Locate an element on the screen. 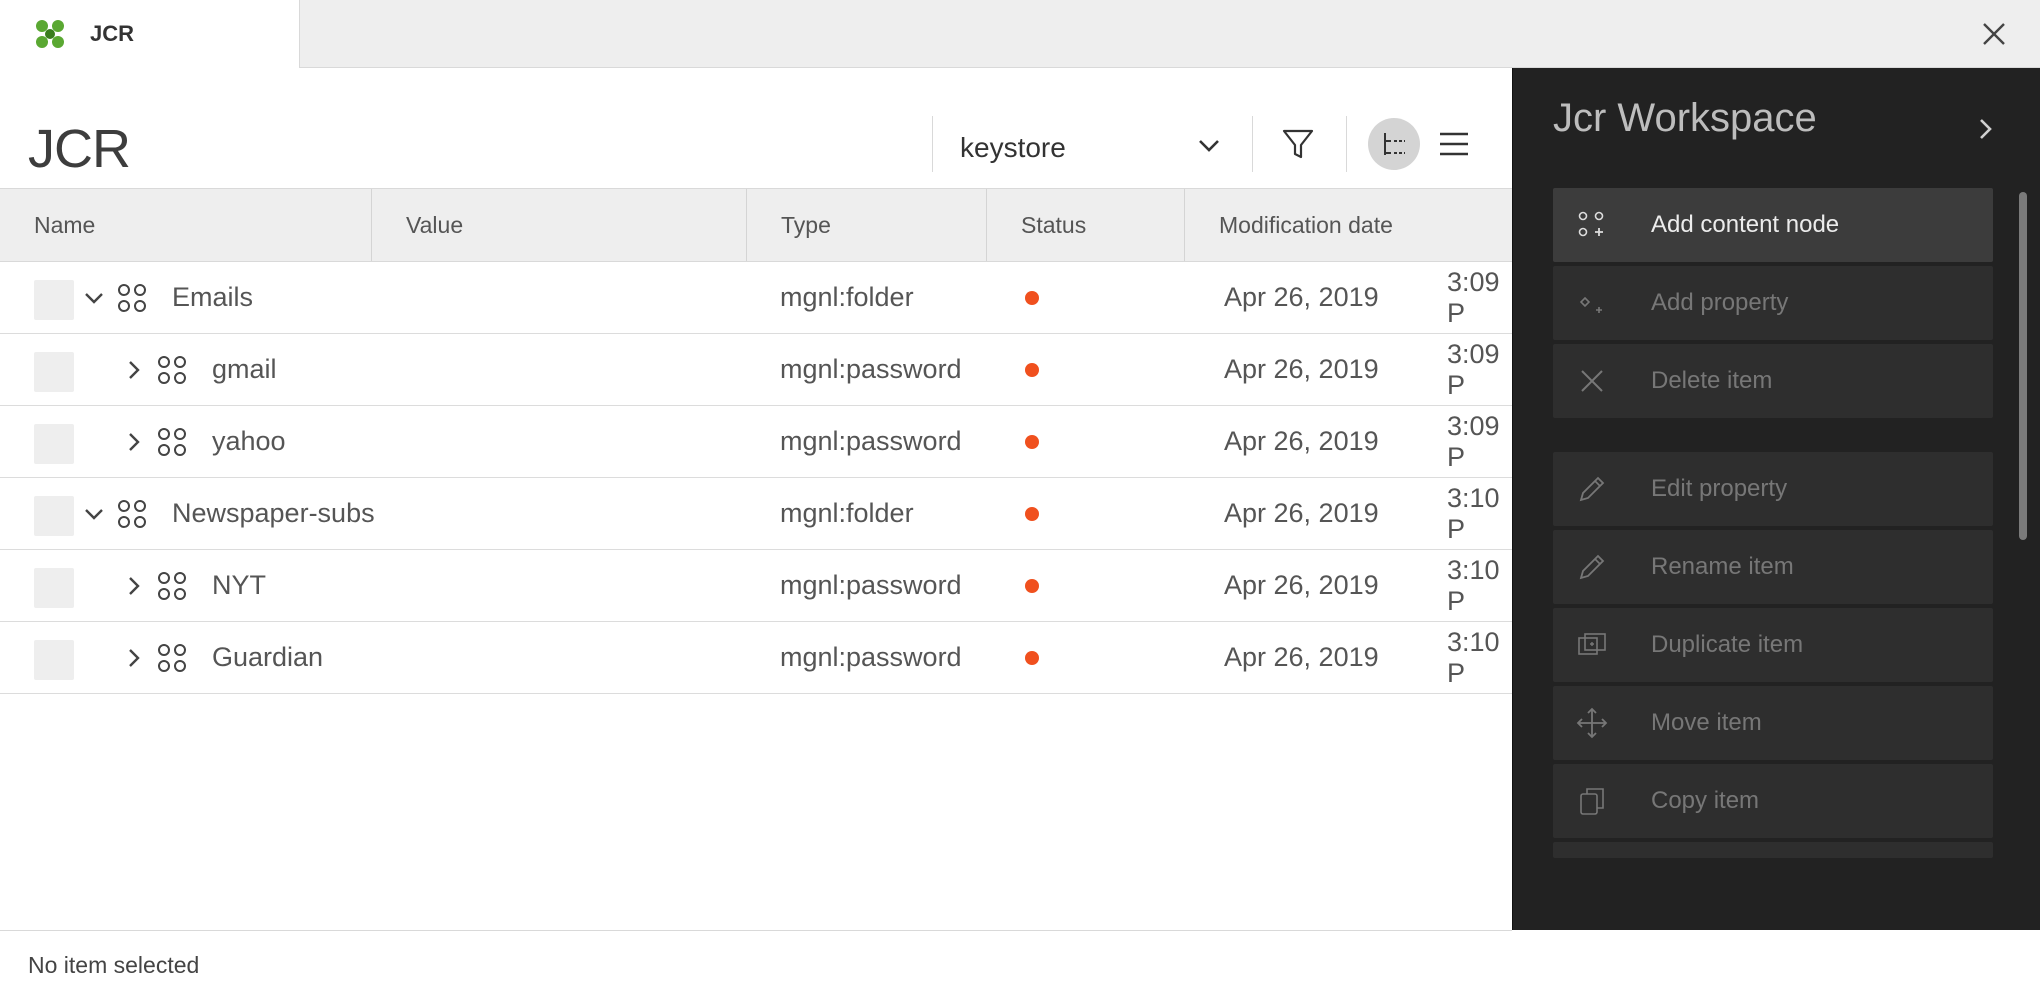  workspace-value: keystore is located at coordinates (1013, 147).